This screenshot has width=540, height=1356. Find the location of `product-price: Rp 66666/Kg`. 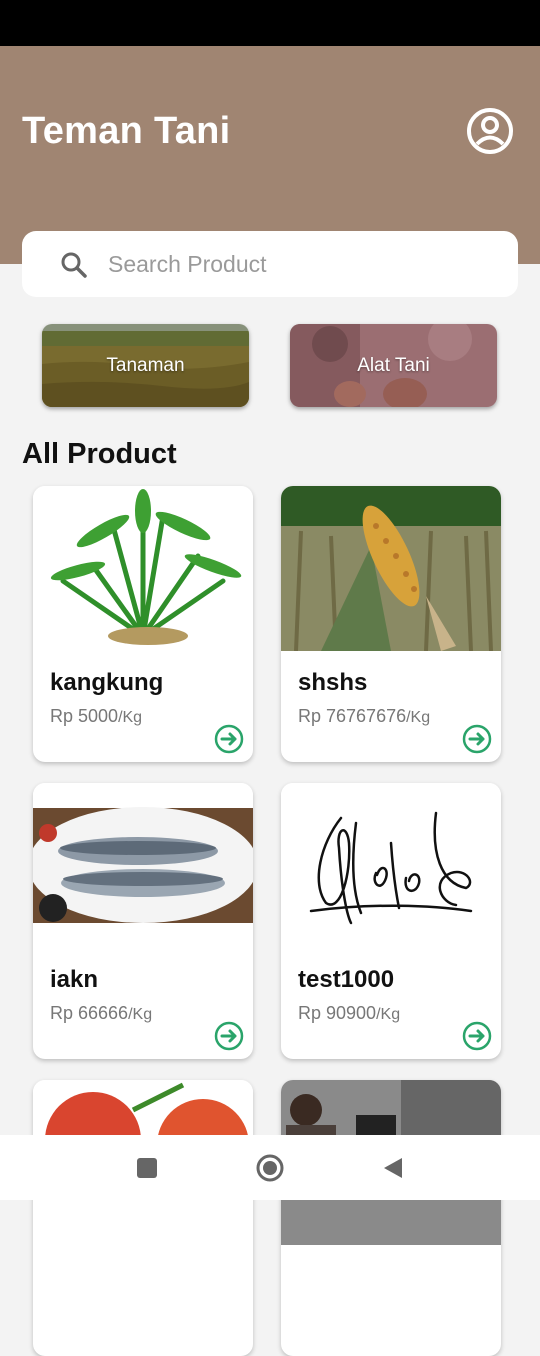

product-price: Rp 66666/Kg is located at coordinates (101, 1013).